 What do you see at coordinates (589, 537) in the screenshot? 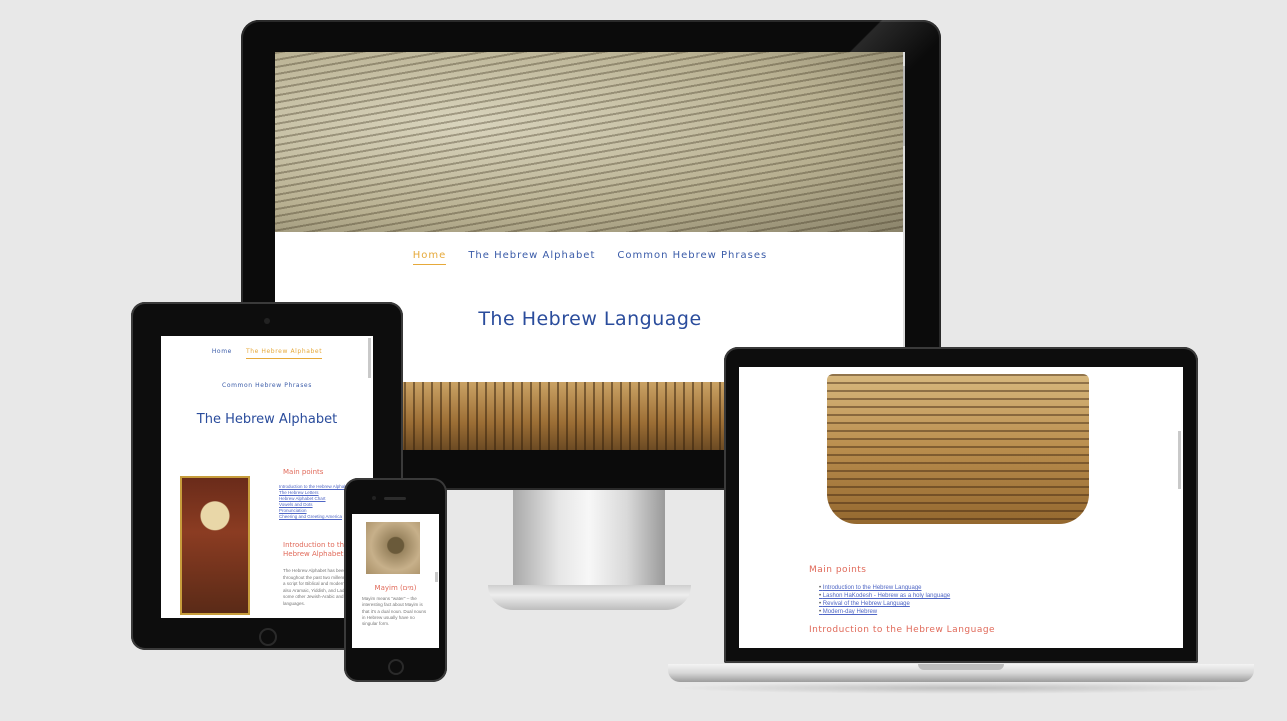
I see `monitor-stand` at bounding box center [589, 537].